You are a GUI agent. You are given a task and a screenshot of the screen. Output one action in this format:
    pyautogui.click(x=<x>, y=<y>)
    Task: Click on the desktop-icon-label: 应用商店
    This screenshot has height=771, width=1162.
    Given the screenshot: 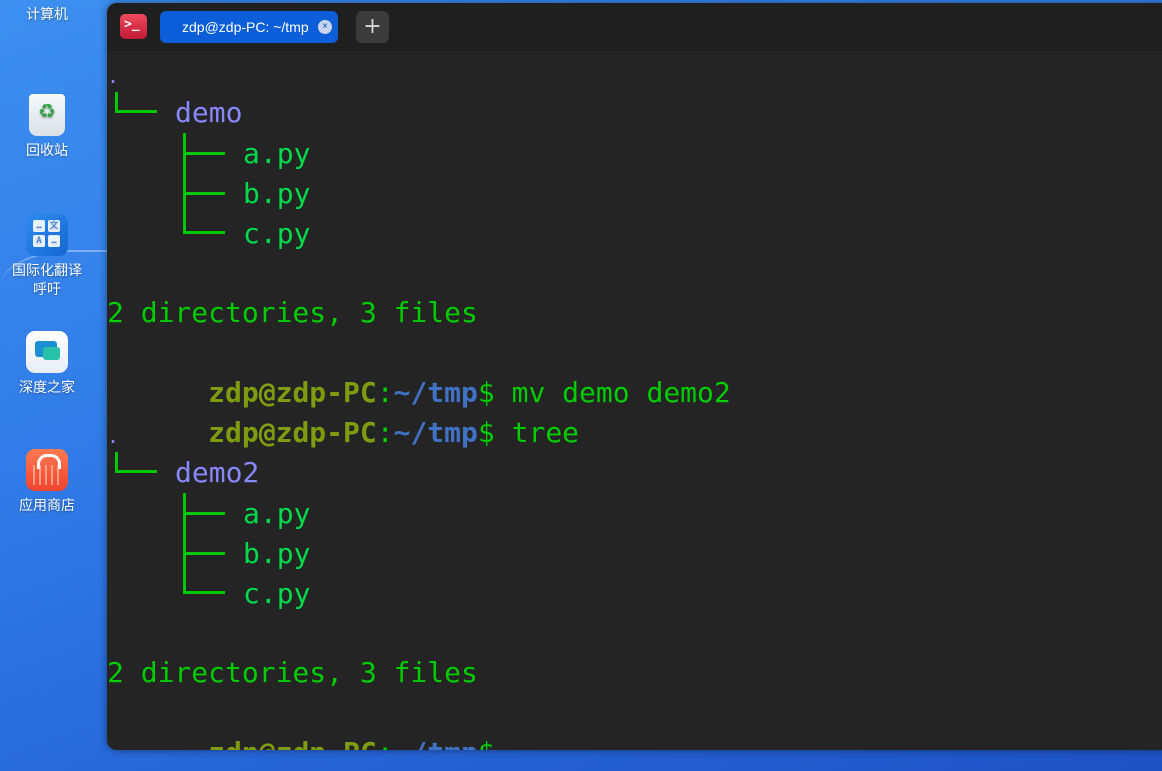 What is the action you would take?
    pyautogui.click(x=47, y=506)
    